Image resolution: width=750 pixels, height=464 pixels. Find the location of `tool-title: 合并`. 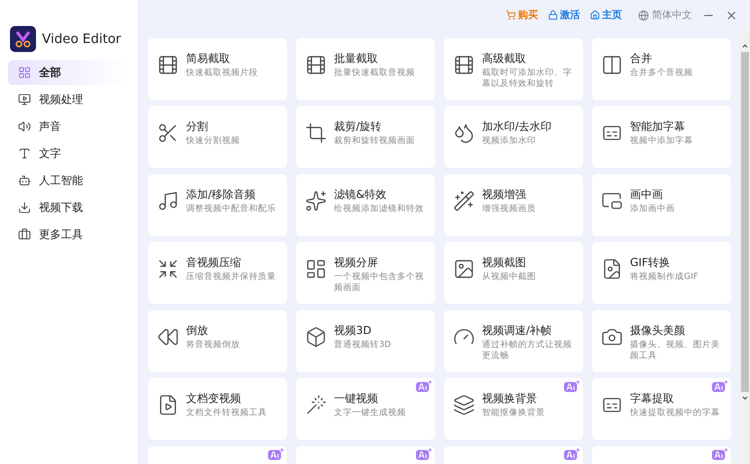

tool-title: 合并 is located at coordinates (641, 58).